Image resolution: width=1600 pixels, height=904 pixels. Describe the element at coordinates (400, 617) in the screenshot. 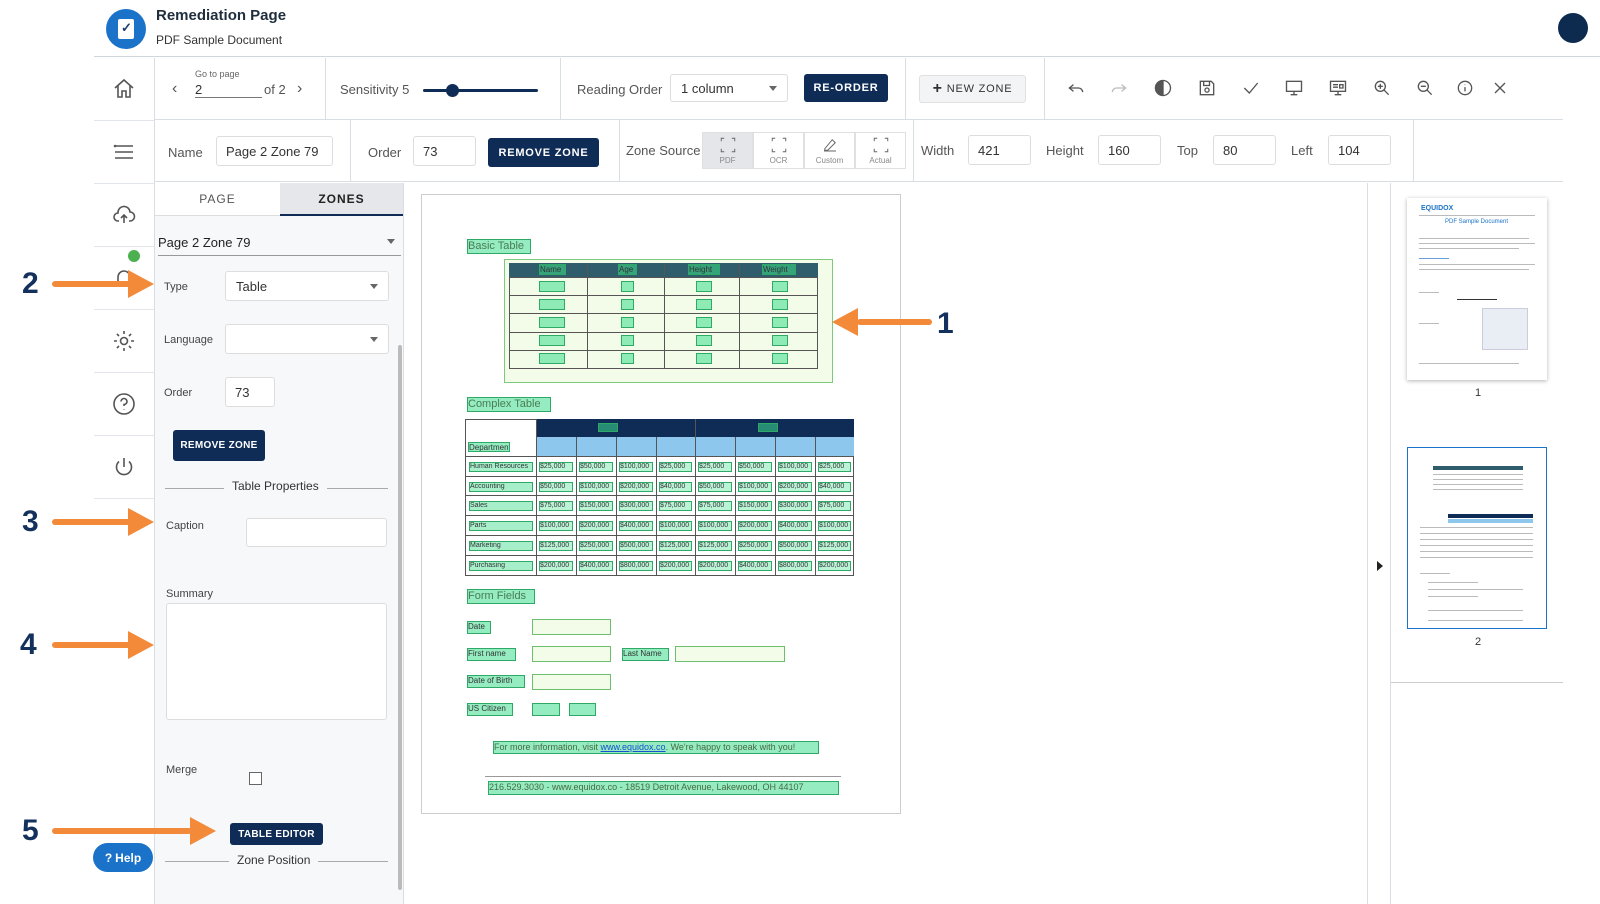

I see `panel-scrollbar` at that location.